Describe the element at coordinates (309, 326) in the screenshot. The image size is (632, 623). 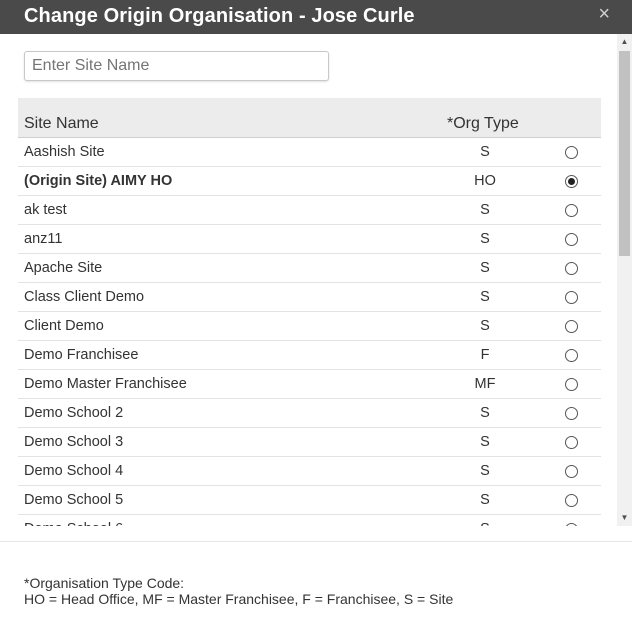
I see `table-row: Client Demo S` at that location.